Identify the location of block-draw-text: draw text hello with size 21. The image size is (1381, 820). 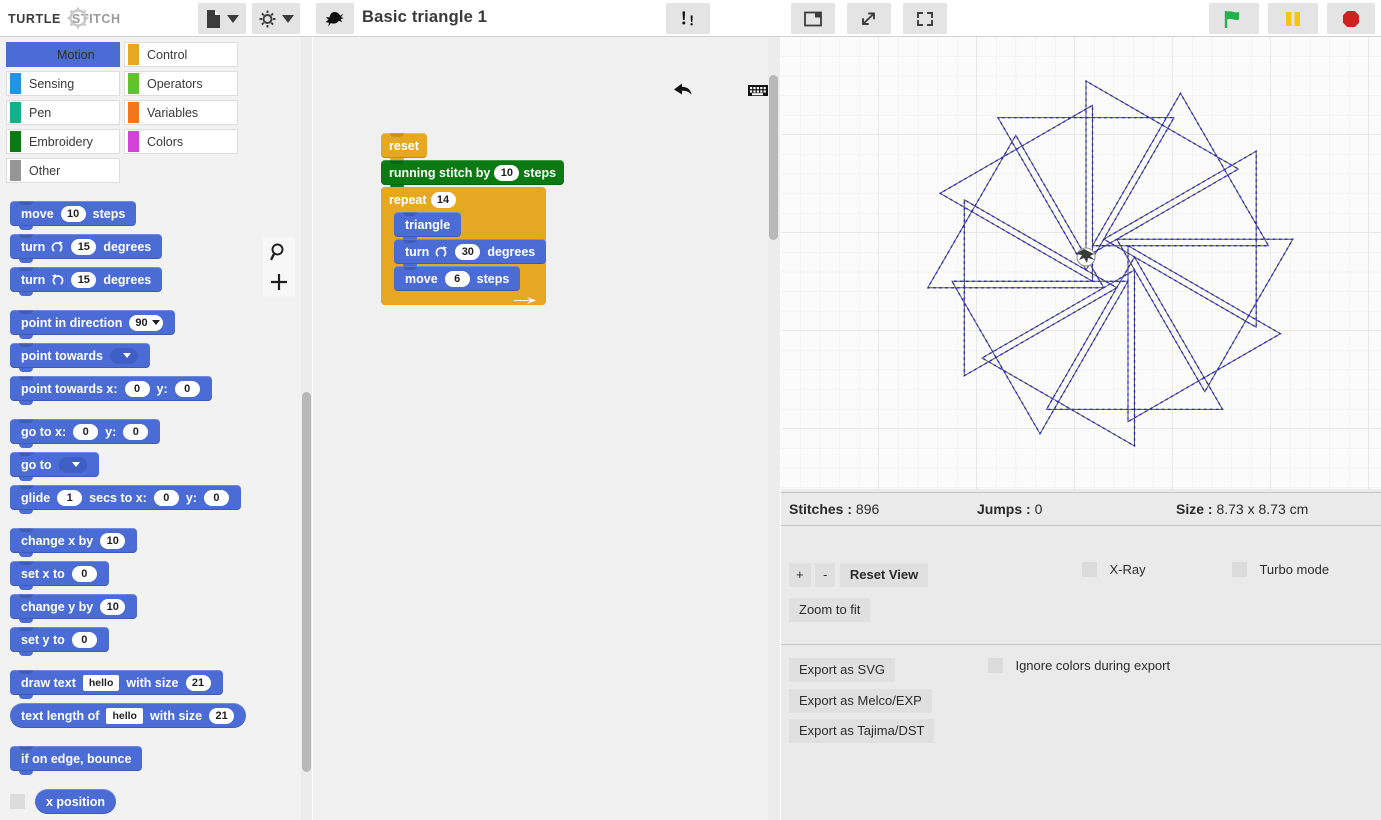
(116, 684).